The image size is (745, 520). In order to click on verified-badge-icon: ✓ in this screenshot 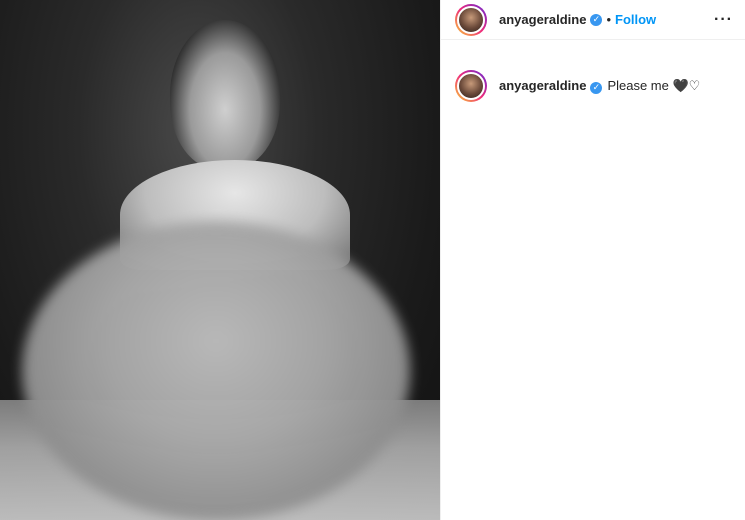, I will do `click(596, 19)`.